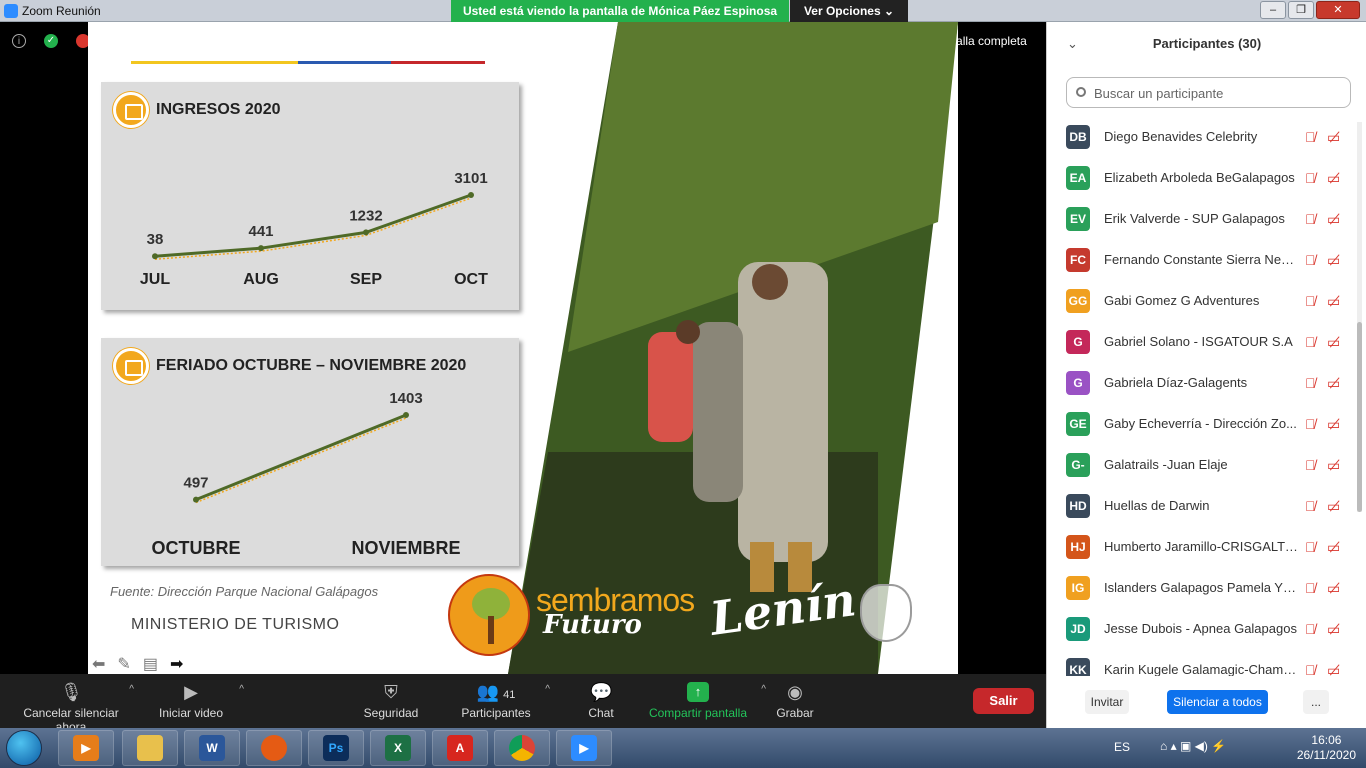 This screenshot has height=768, width=1366. Describe the element at coordinates (1201, 628) in the screenshot. I see `participant-row: JD Jesse Dubois - Apnea Galapagos 🎙̸ ▭̸` at that location.